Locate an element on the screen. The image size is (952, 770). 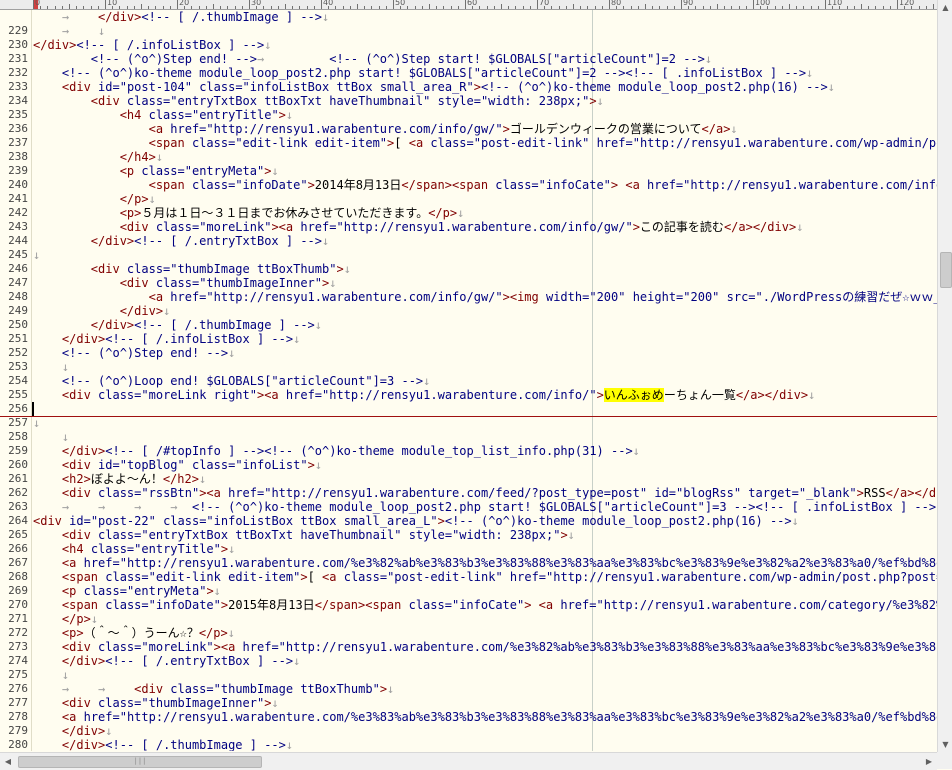
code-line: 230 </div><!-- [ /.infoListBox ] -->↓ is located at coordinates (468, 45).